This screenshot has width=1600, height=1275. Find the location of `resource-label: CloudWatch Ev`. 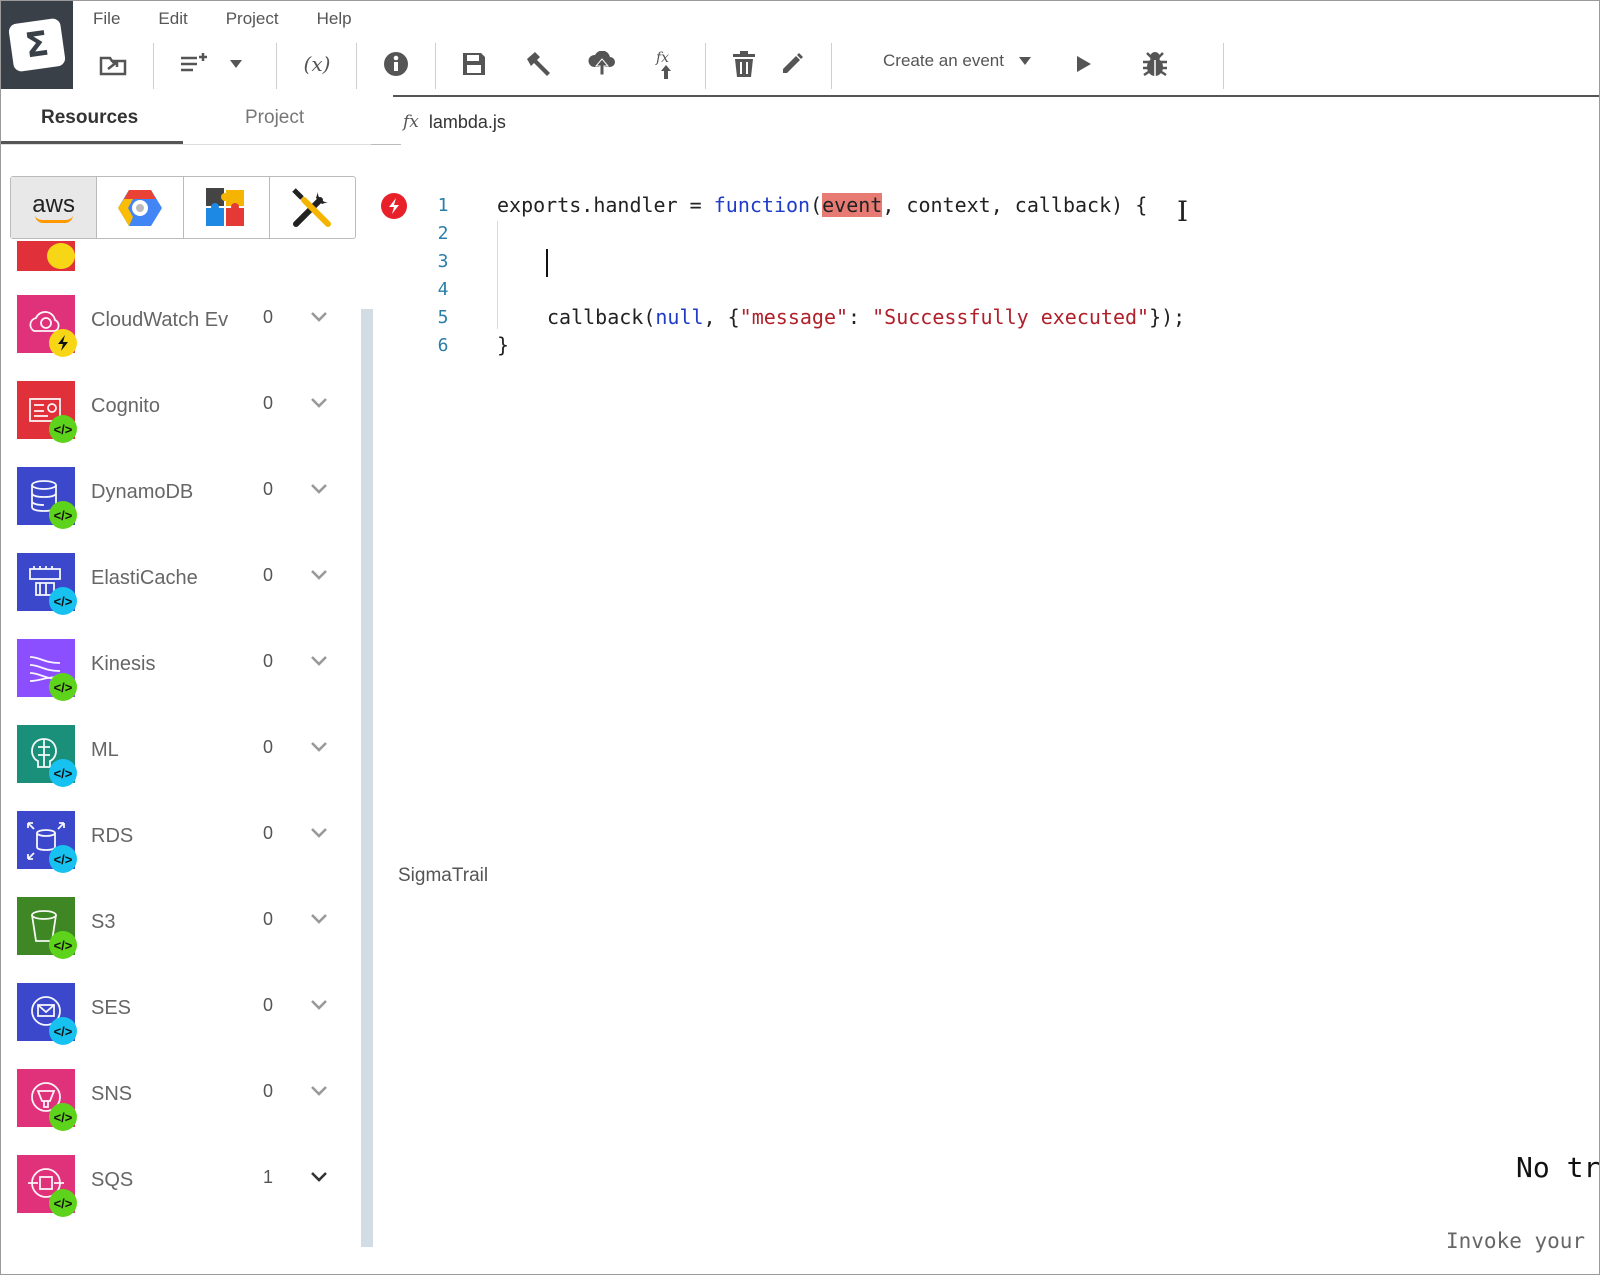

resource-label: CloudWatch Ev is located at coordinates (160, 320).